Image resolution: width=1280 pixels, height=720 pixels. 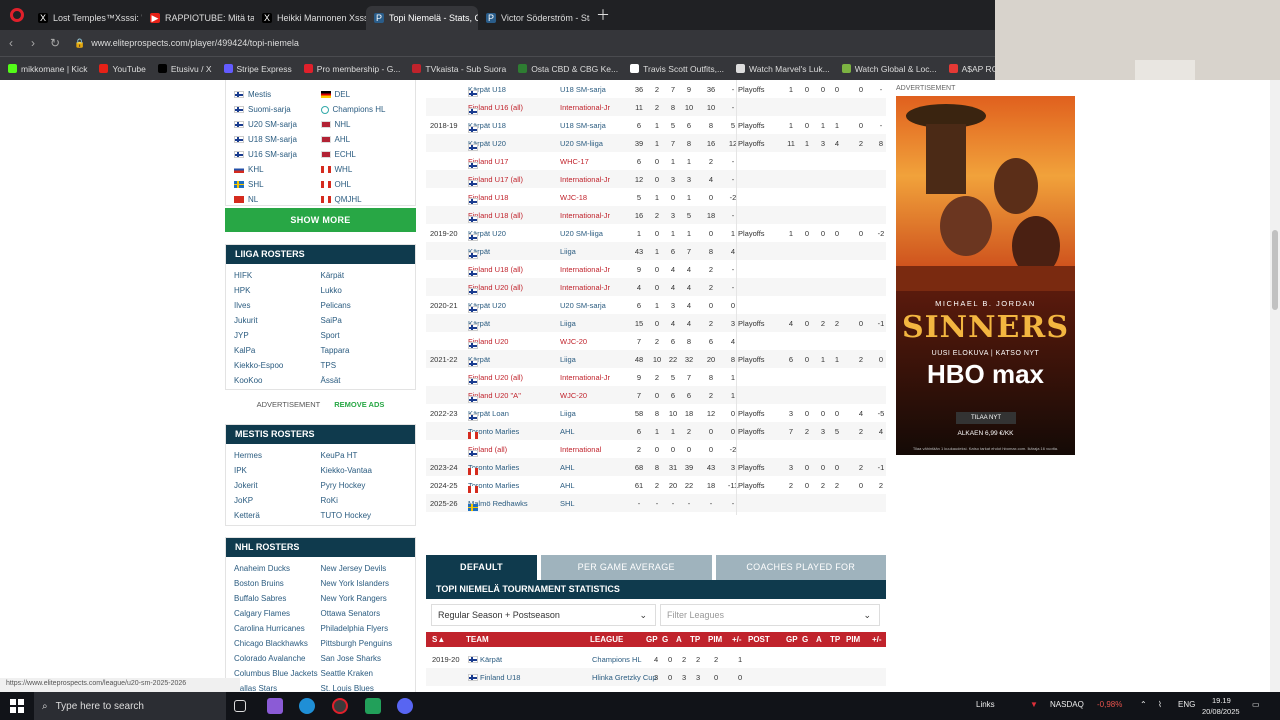 What do you see at coordinates (307, 706) in the screenshot?
I see `edge-icon` at bounding box center [307, 706].